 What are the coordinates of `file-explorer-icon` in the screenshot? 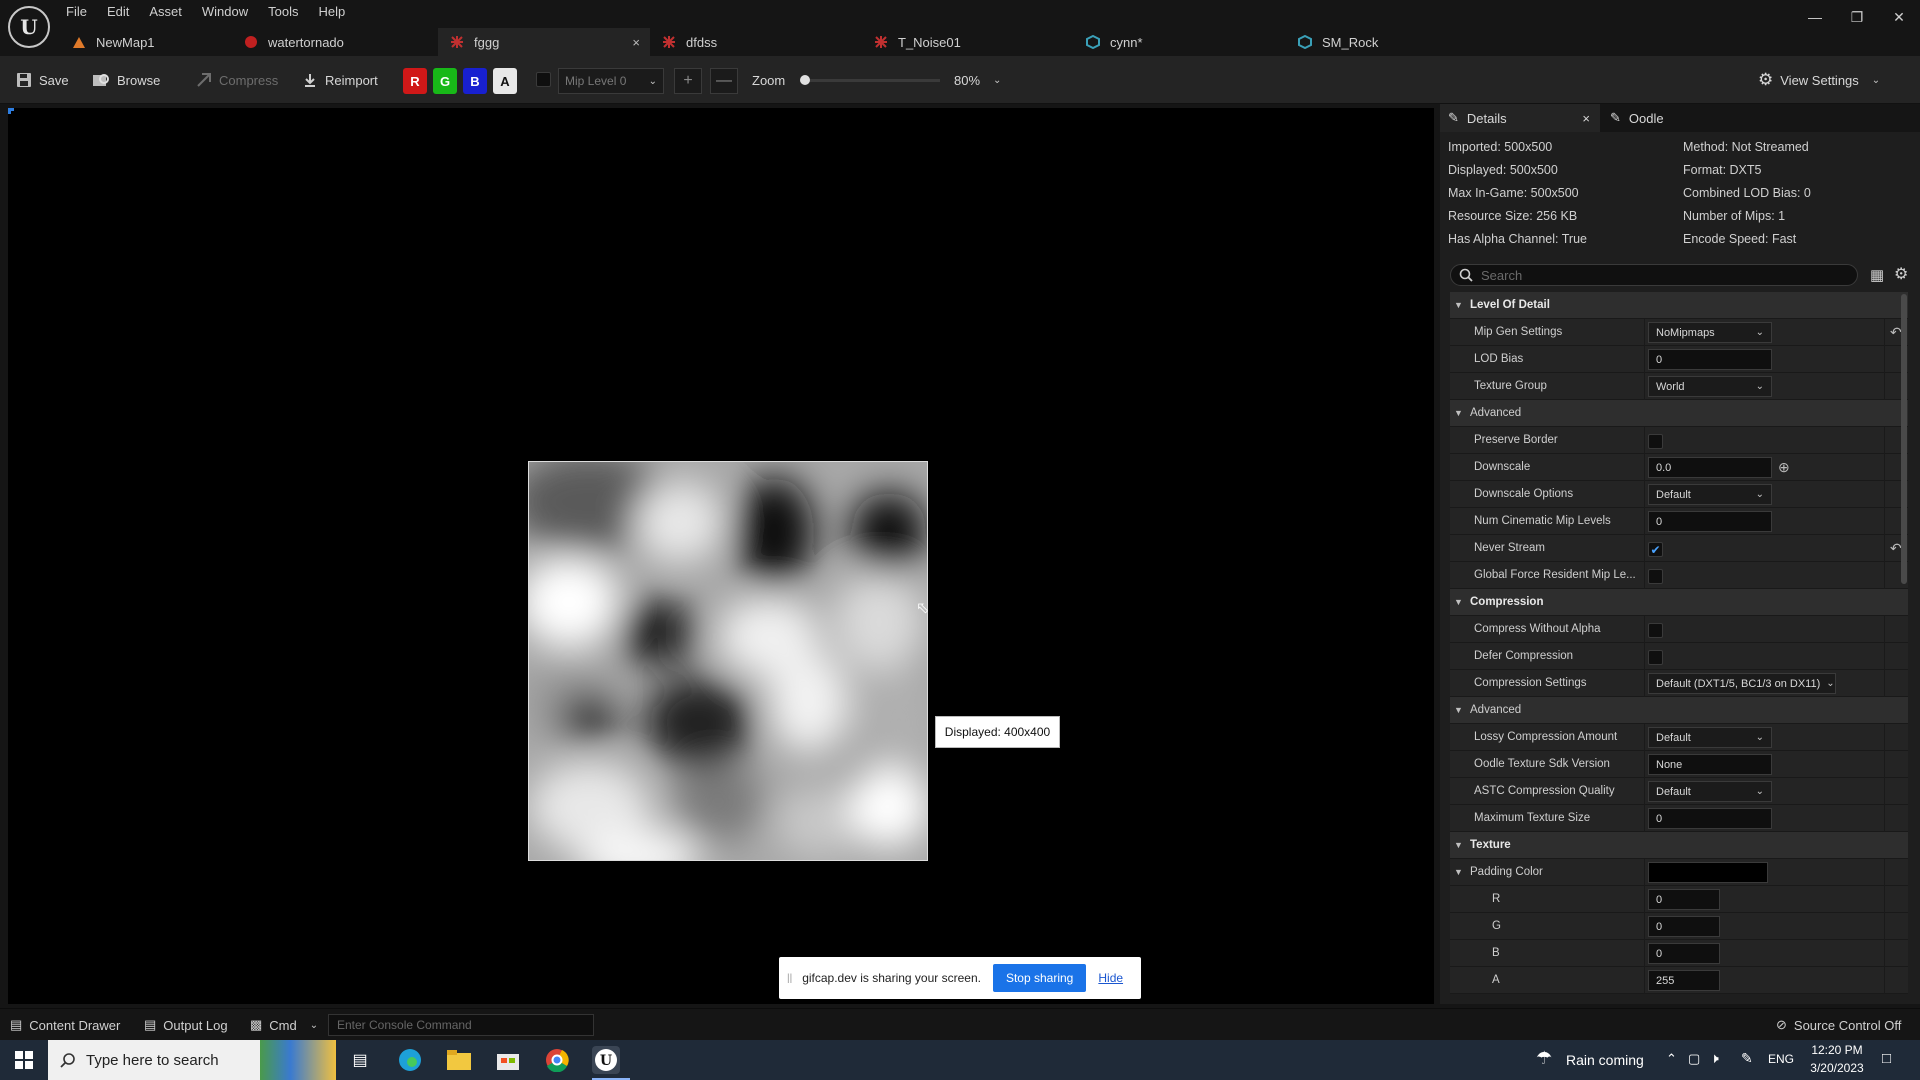 It's located at (459, 1060).